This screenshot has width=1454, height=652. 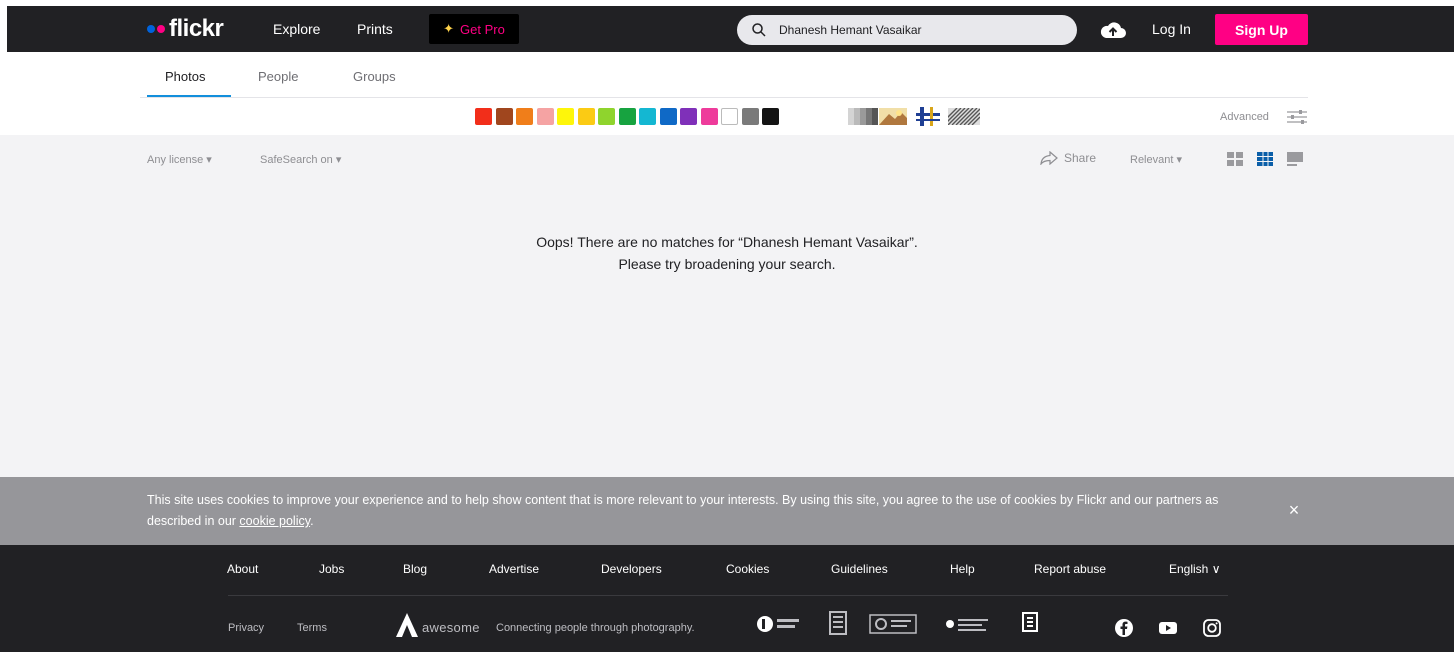 What do you see at coordinates (780, 624) in the screenshot?
I see `partner-logo-1-icon` at bounding box center [780, 624].